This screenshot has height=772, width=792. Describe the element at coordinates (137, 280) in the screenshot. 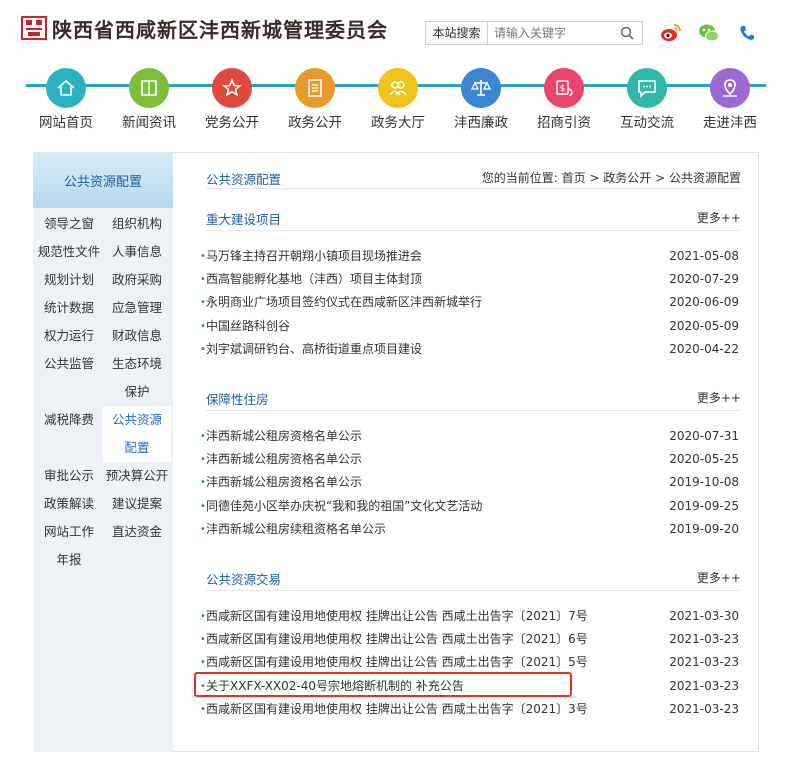

I see `sidebar-item-procurement: 政府采购` at that location.